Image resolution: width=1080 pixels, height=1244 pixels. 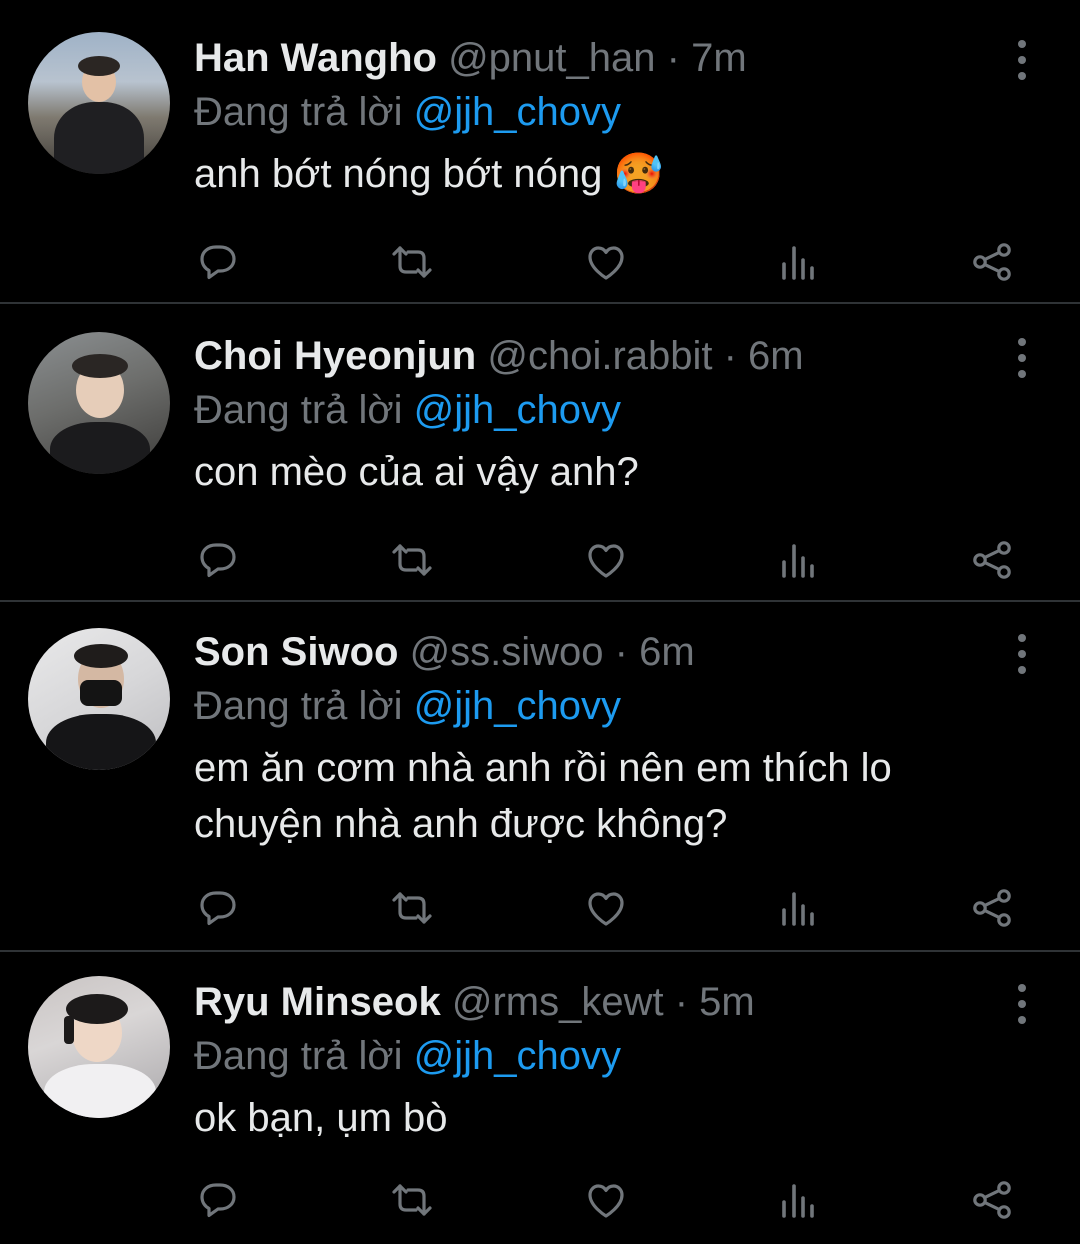 I want to click on tweet-header: Son Siwoo @ss.siwoo · 6m, so click(x=607, y=652).